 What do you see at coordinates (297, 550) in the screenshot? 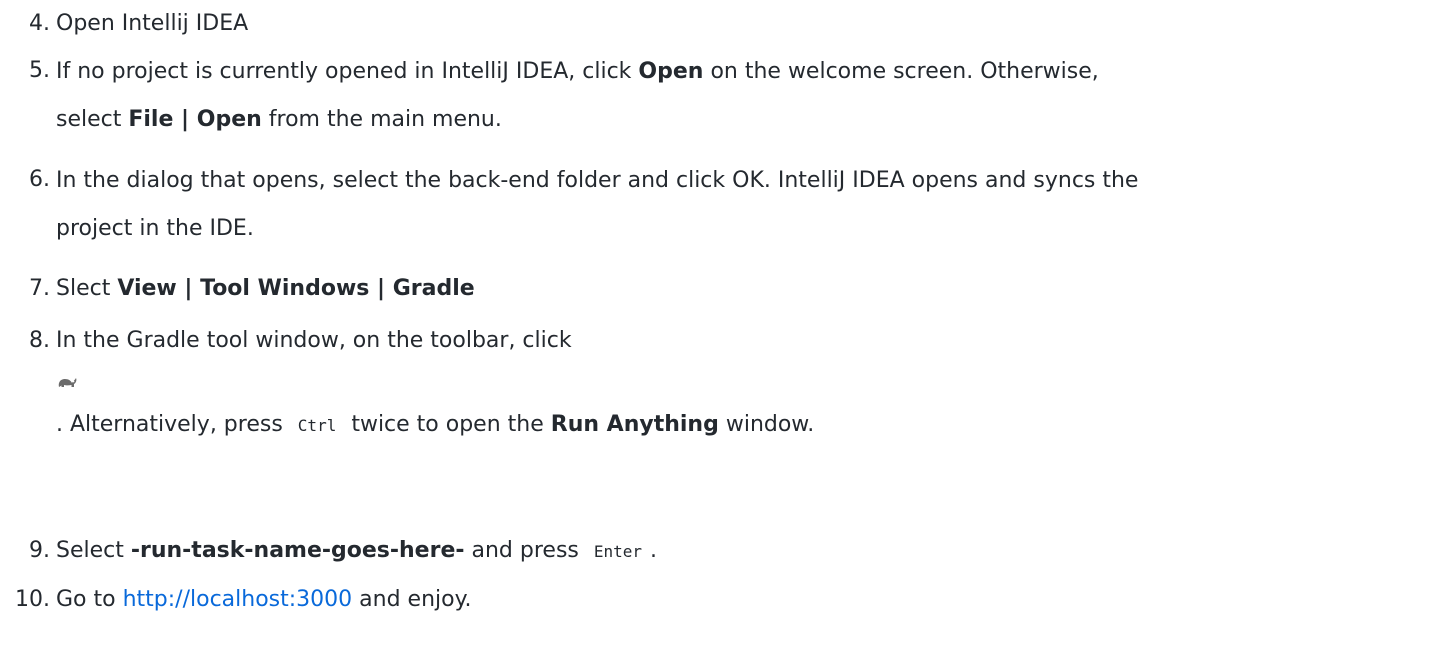
I see `task-name: -run-task-name-goes-here-` at bounding box center [297, 550].